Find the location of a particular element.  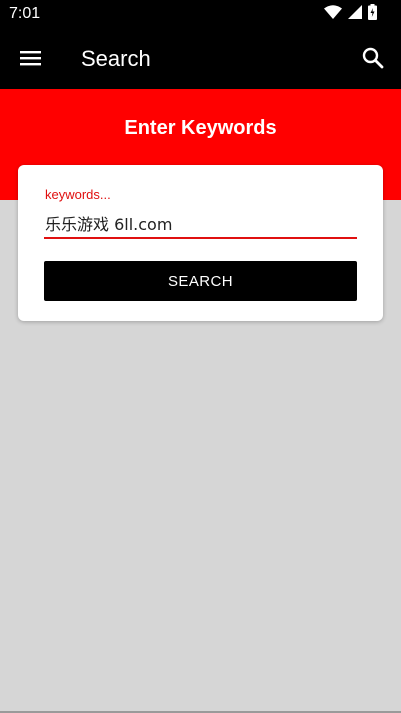

search-icon is located at coordinates (373, 58).